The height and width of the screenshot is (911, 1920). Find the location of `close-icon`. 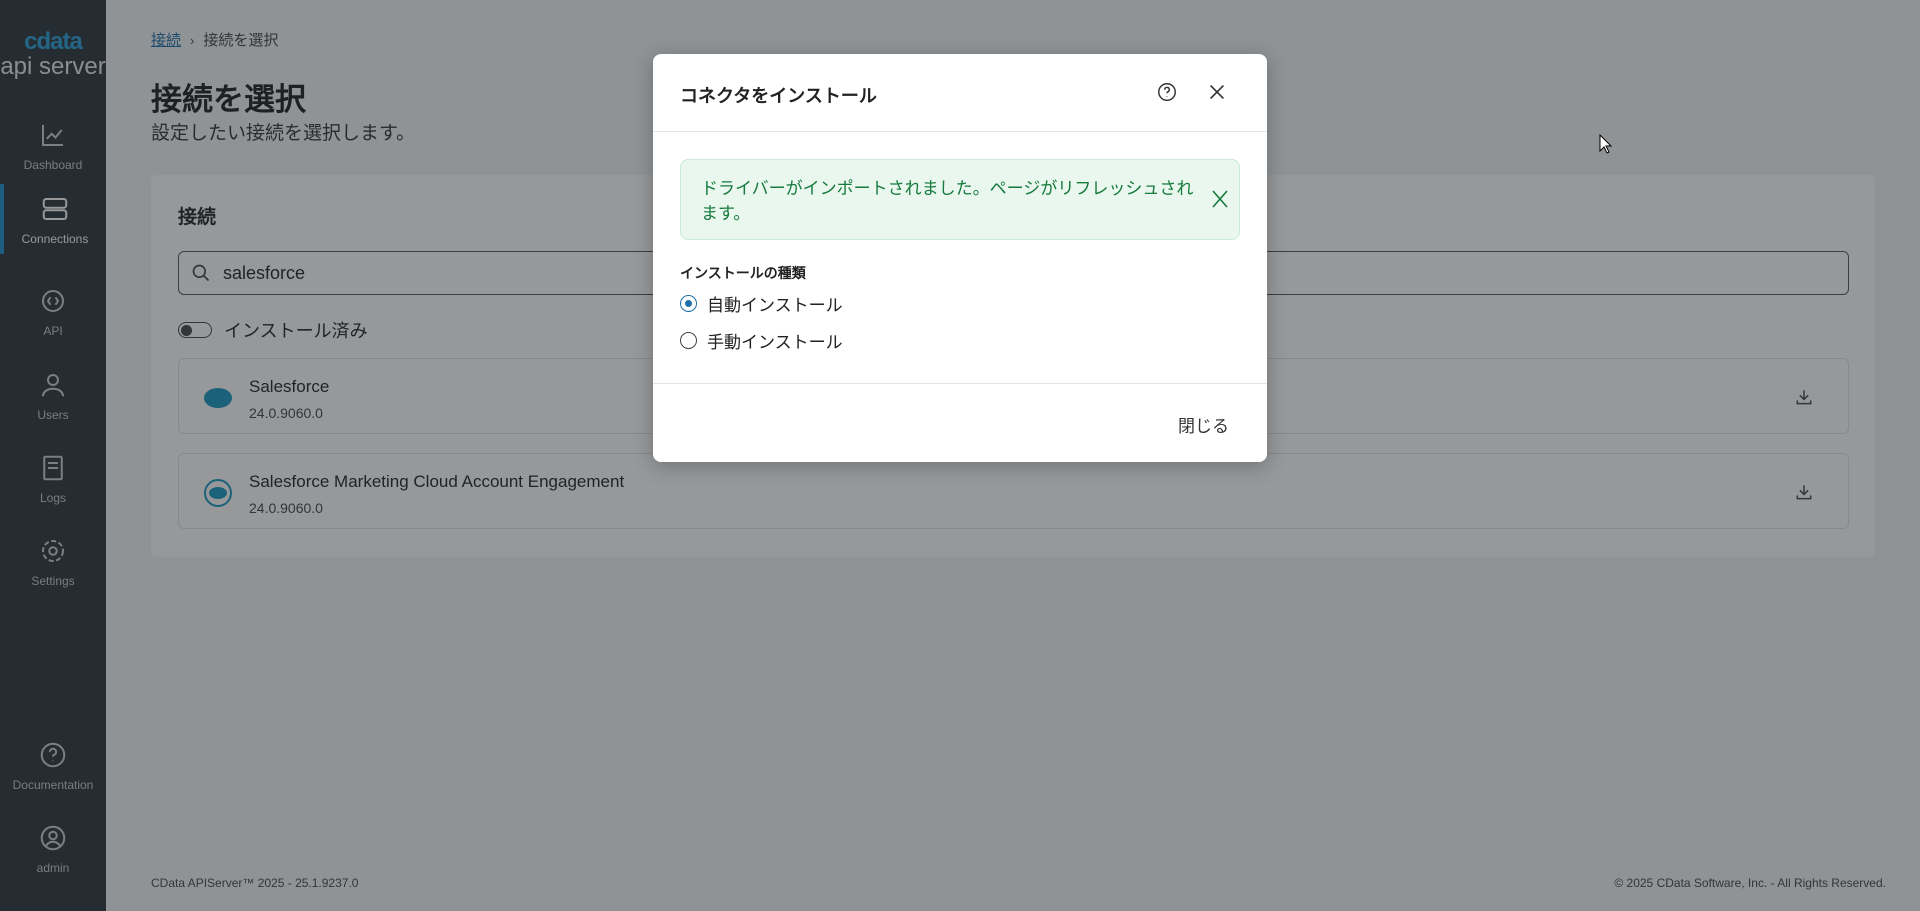

close-icon is located at coordinates (1217, 92).